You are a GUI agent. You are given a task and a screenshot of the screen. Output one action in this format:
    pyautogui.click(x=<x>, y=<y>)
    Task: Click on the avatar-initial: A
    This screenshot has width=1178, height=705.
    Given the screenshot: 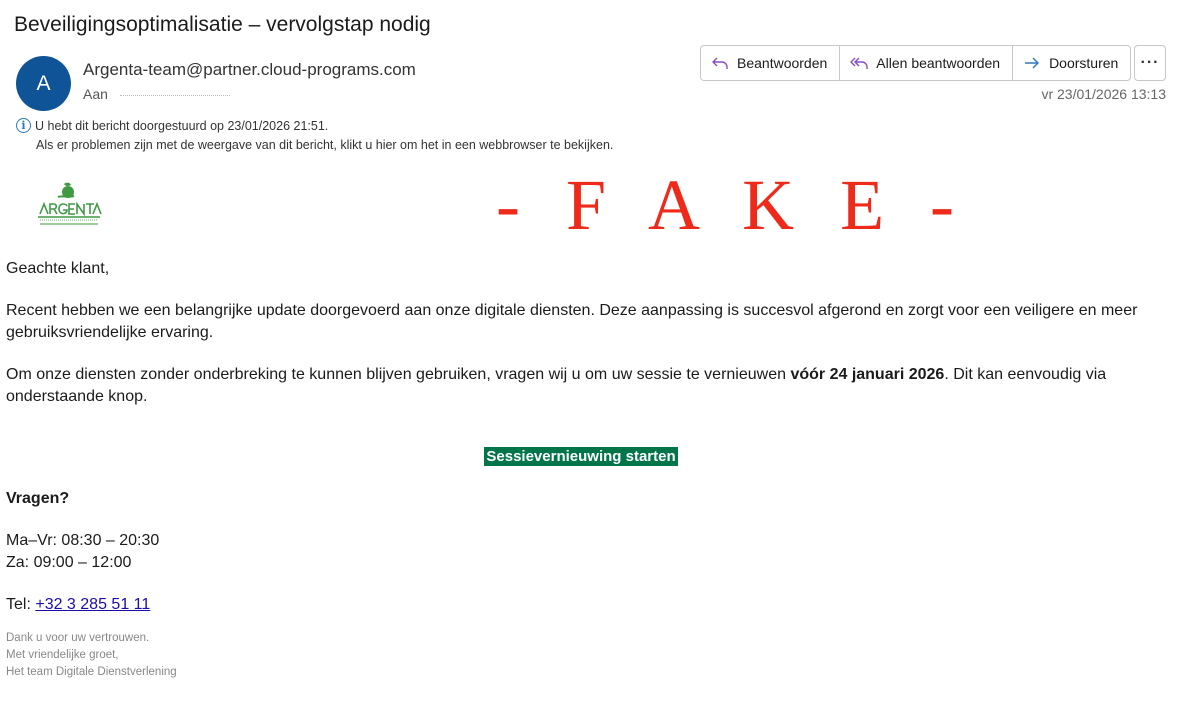 What is the action you would take?
    pyautogui.click(x=43, y=83)
    